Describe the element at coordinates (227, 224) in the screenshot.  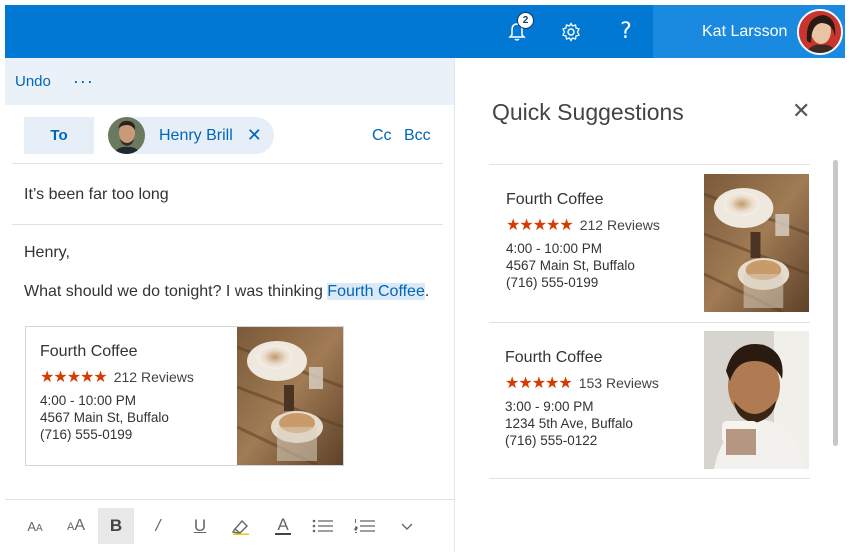
I see `subject-divider` at that location.